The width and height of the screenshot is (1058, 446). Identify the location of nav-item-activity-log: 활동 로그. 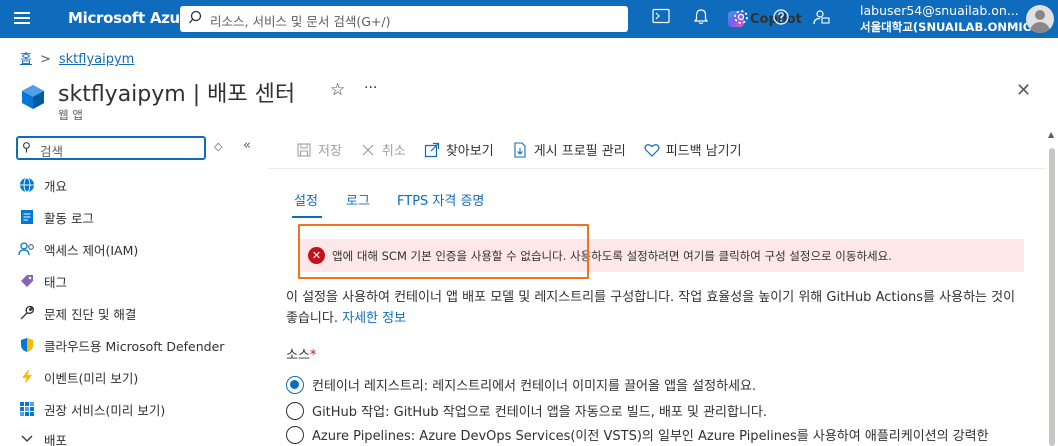
(56, 217).